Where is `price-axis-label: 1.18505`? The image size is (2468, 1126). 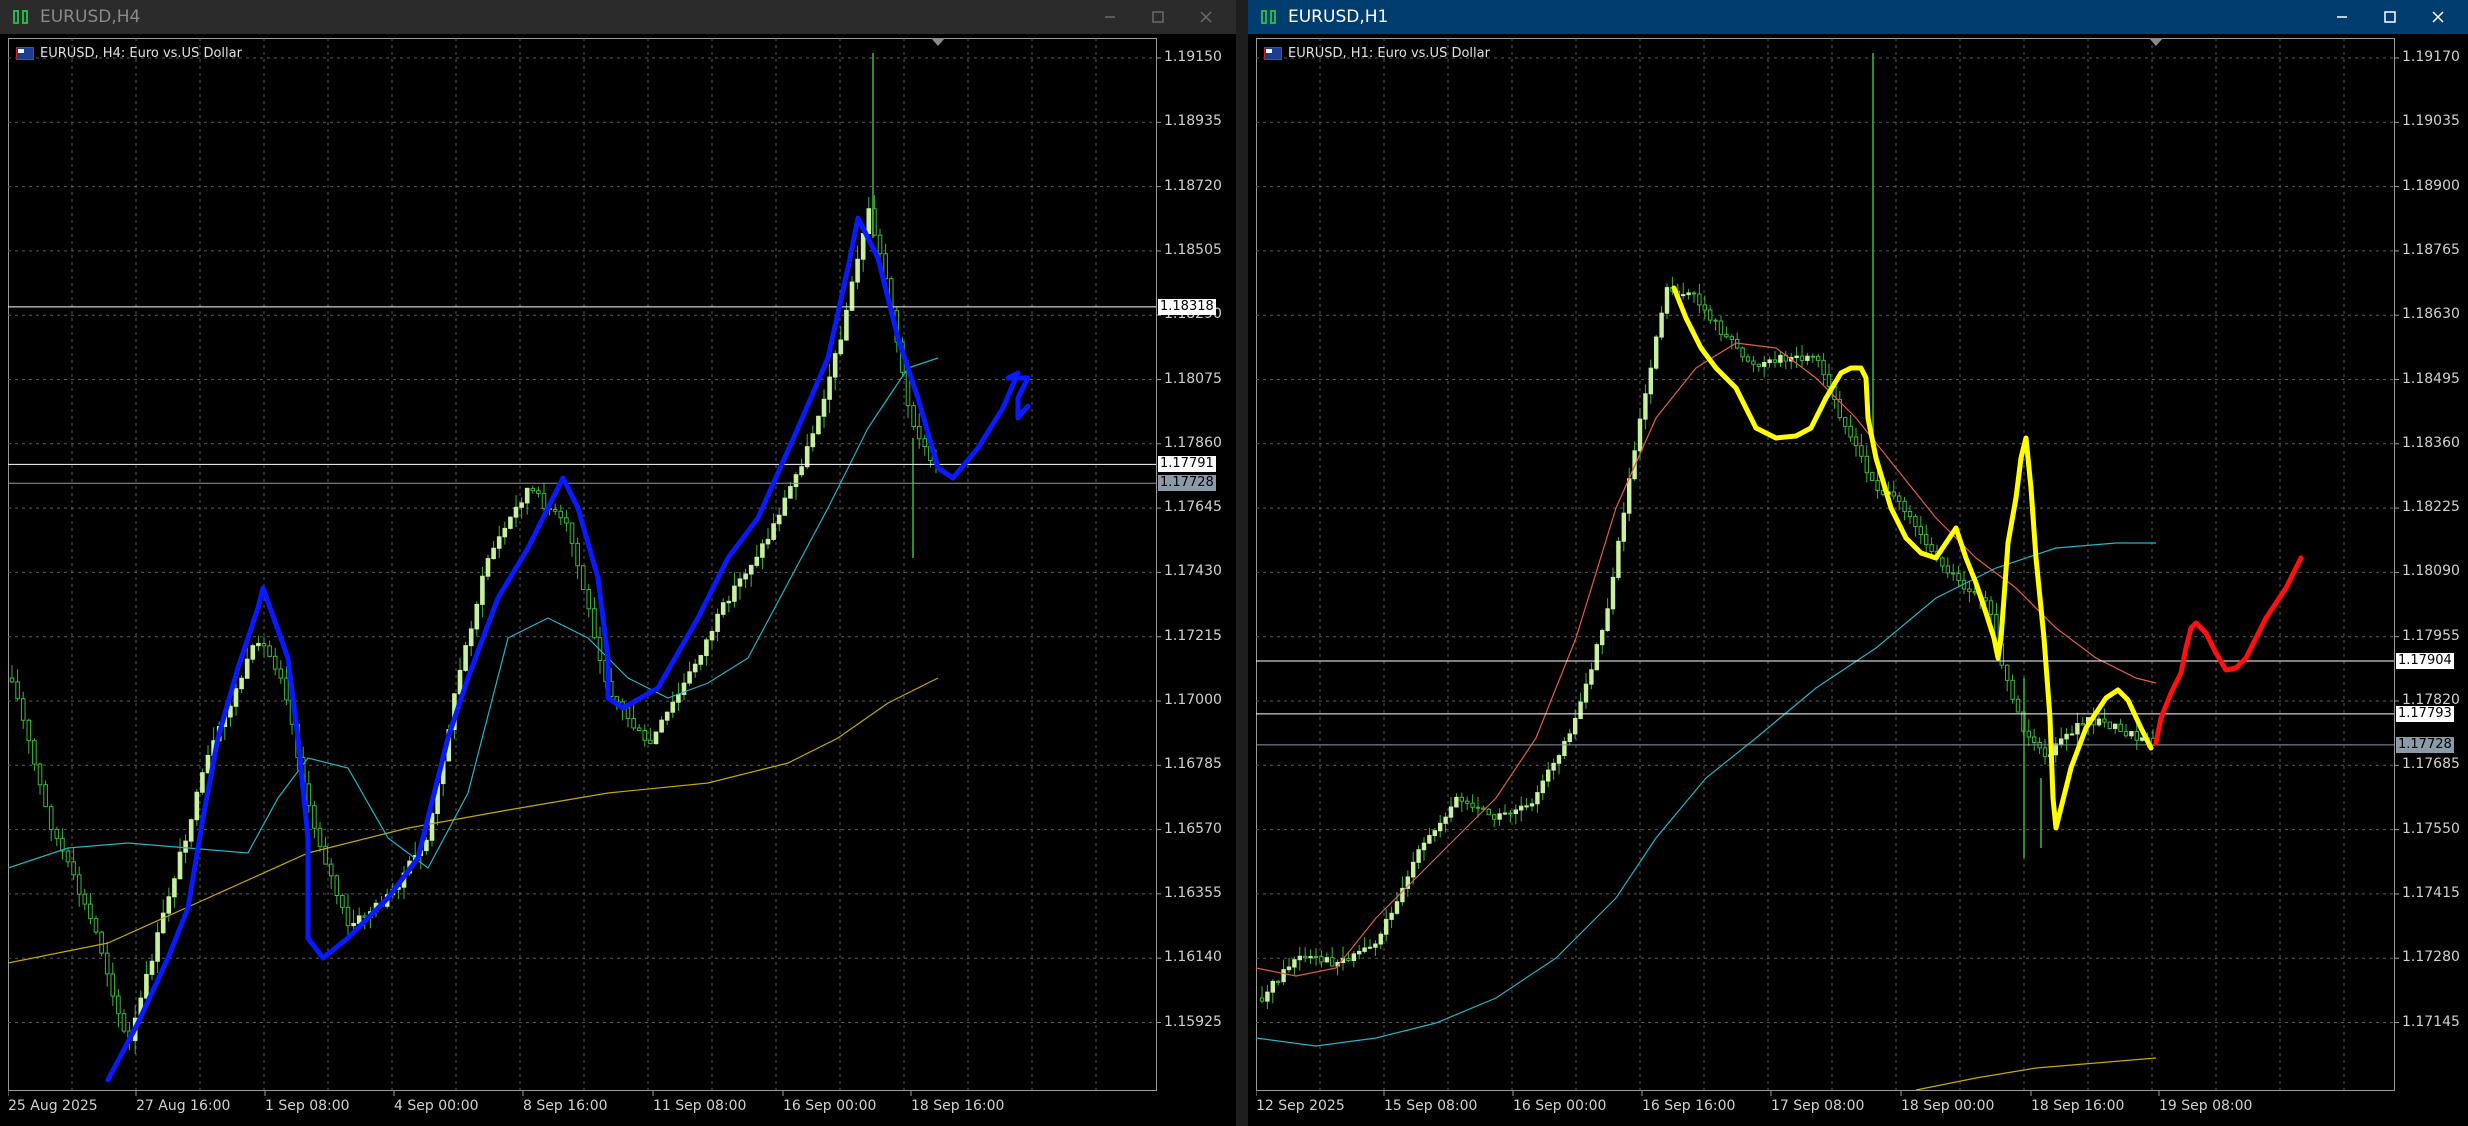
price-axis-label: 1.18505 is located at coordinates (1193, 249).